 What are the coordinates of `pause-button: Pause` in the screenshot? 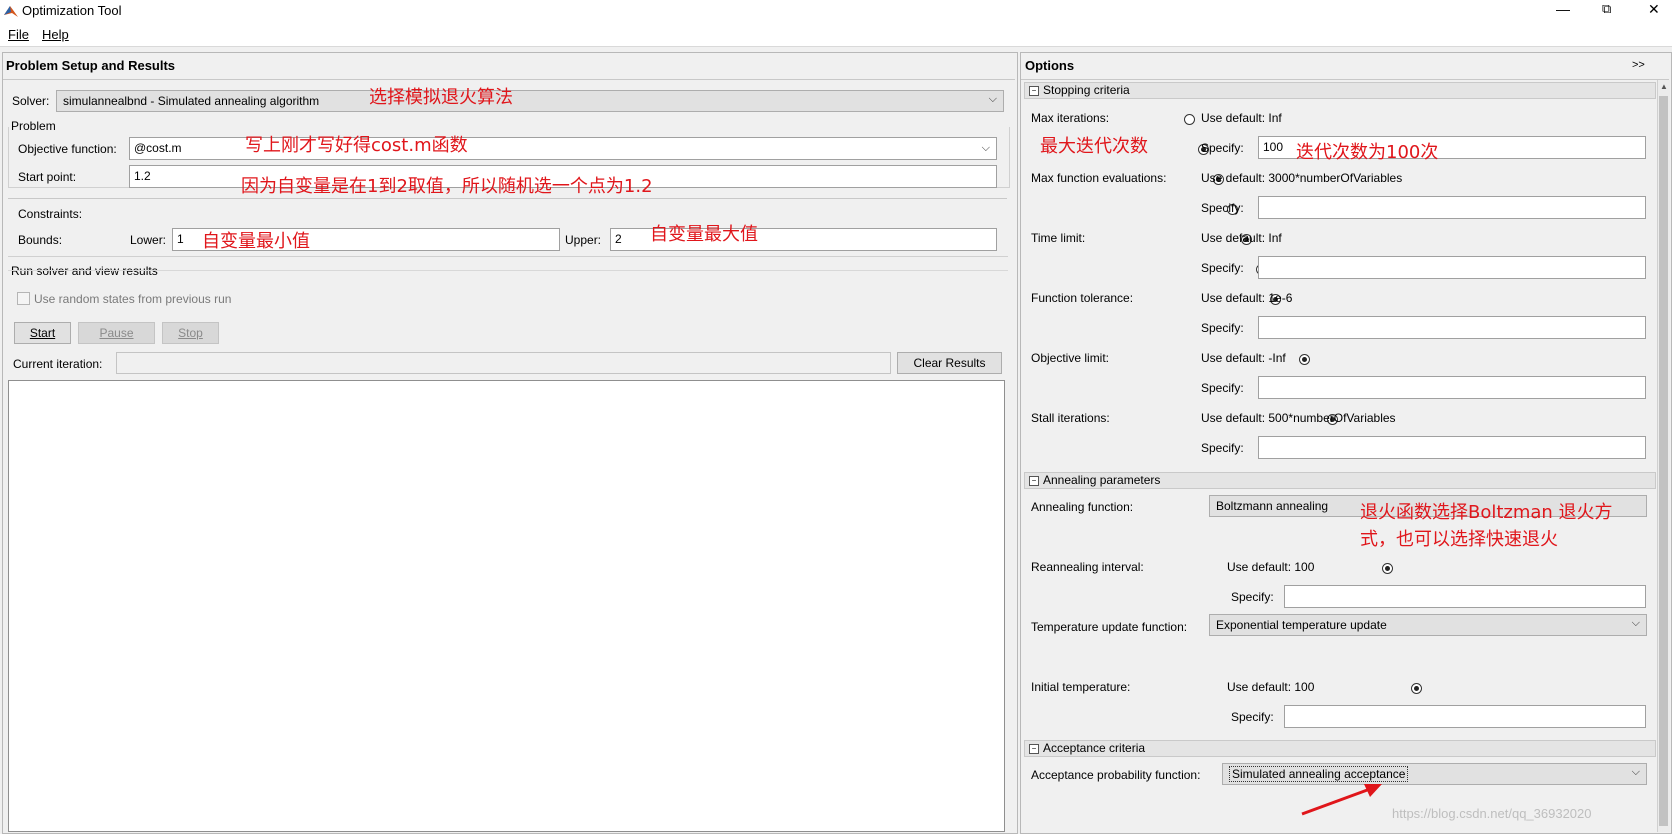 It's located at (116, 333).